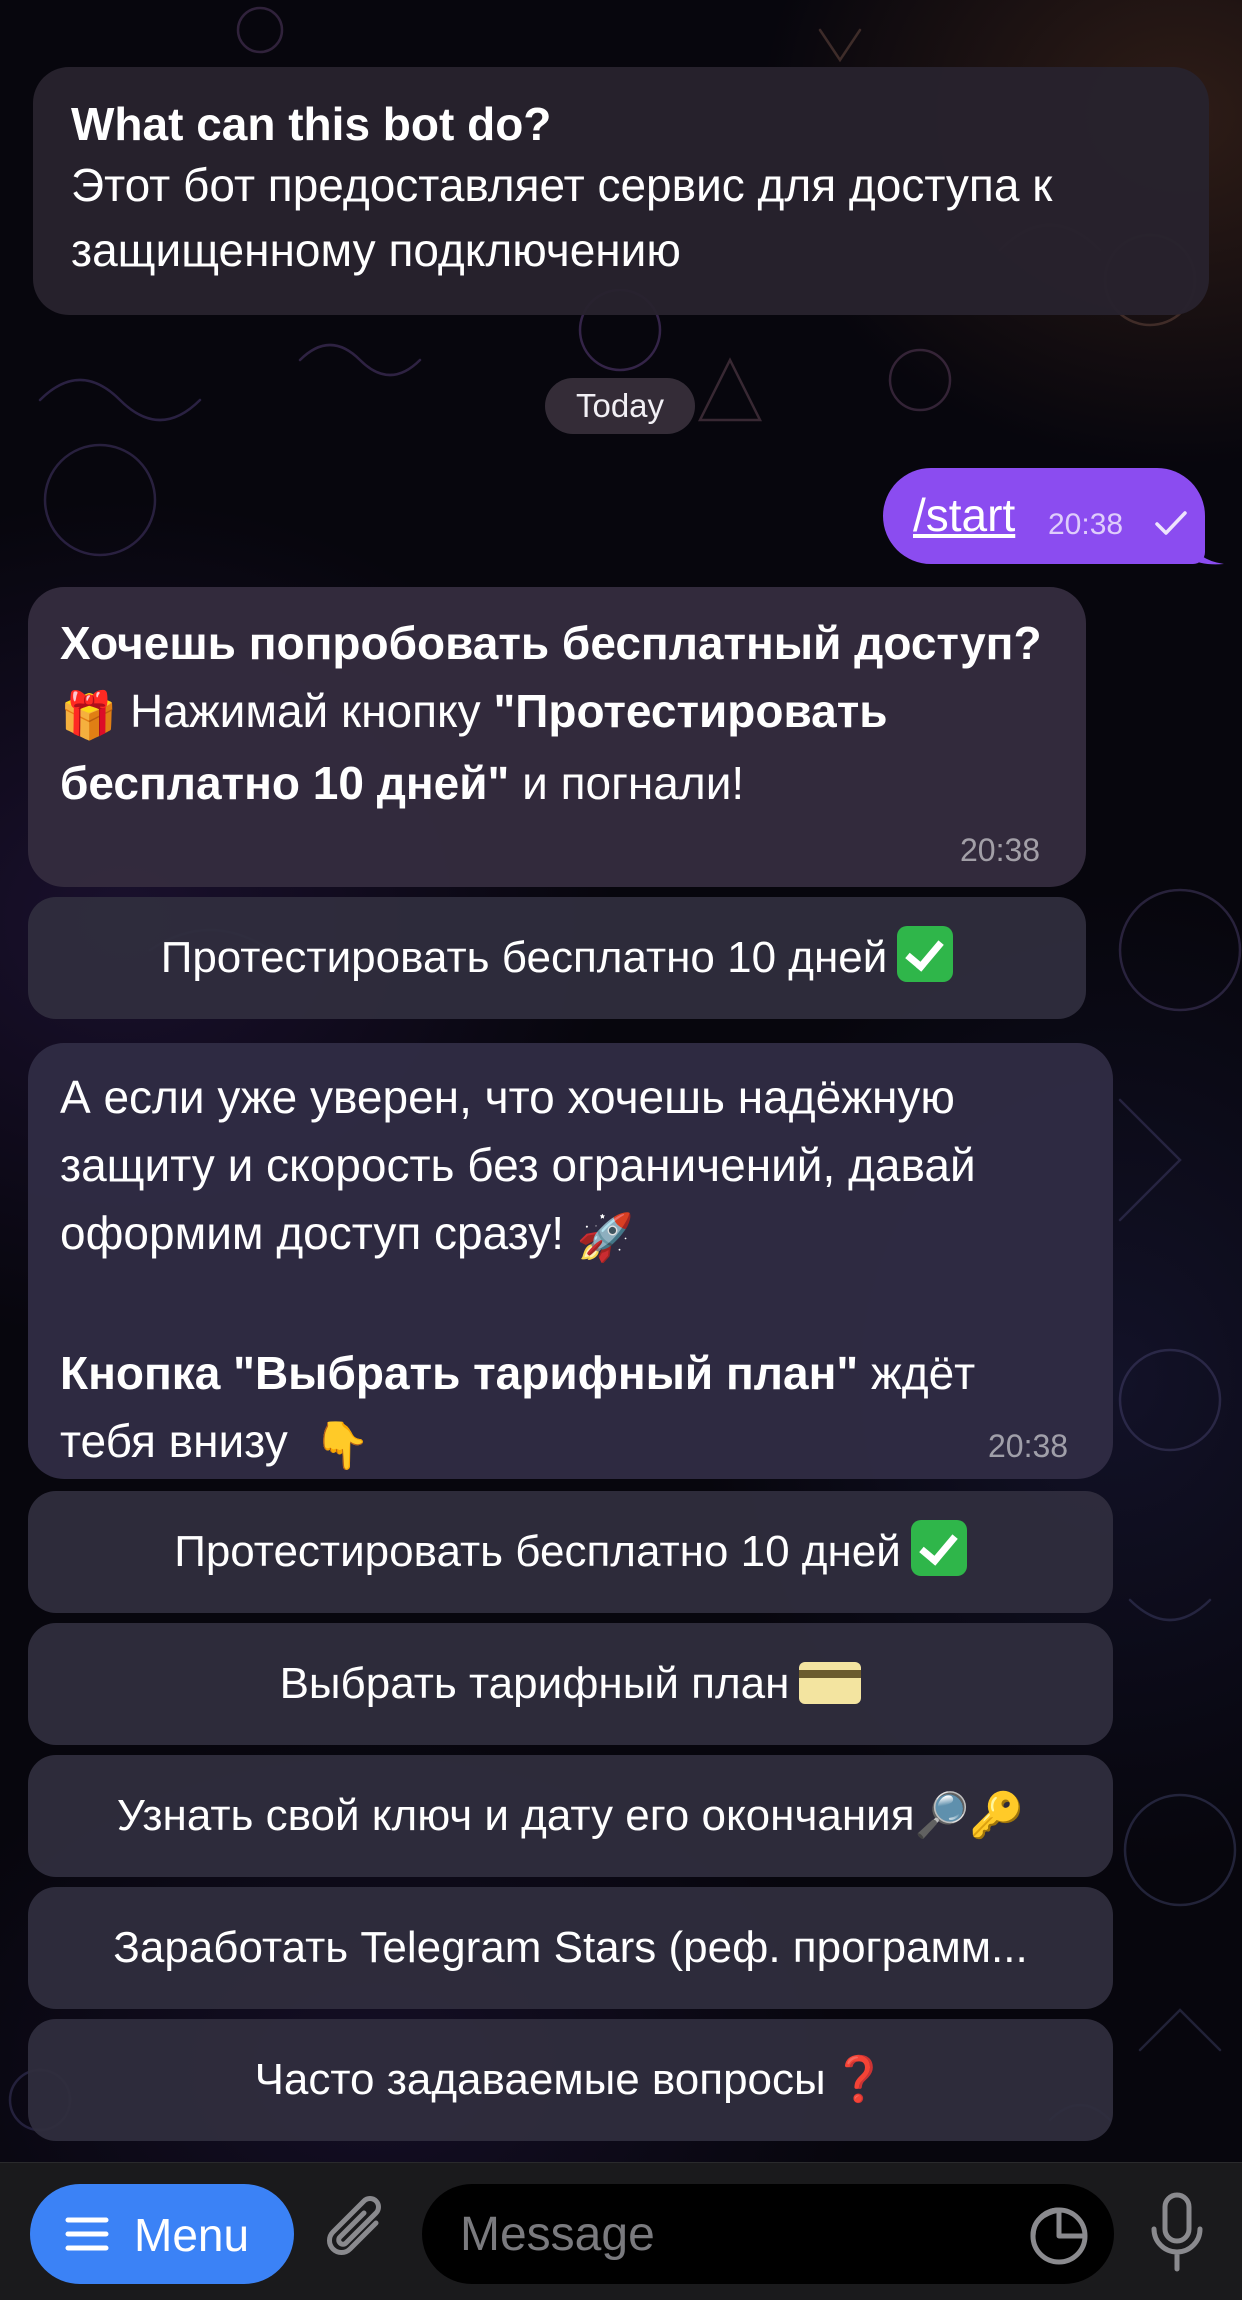  I want to click on message-input-bar: Menu, so click(621, 2231).